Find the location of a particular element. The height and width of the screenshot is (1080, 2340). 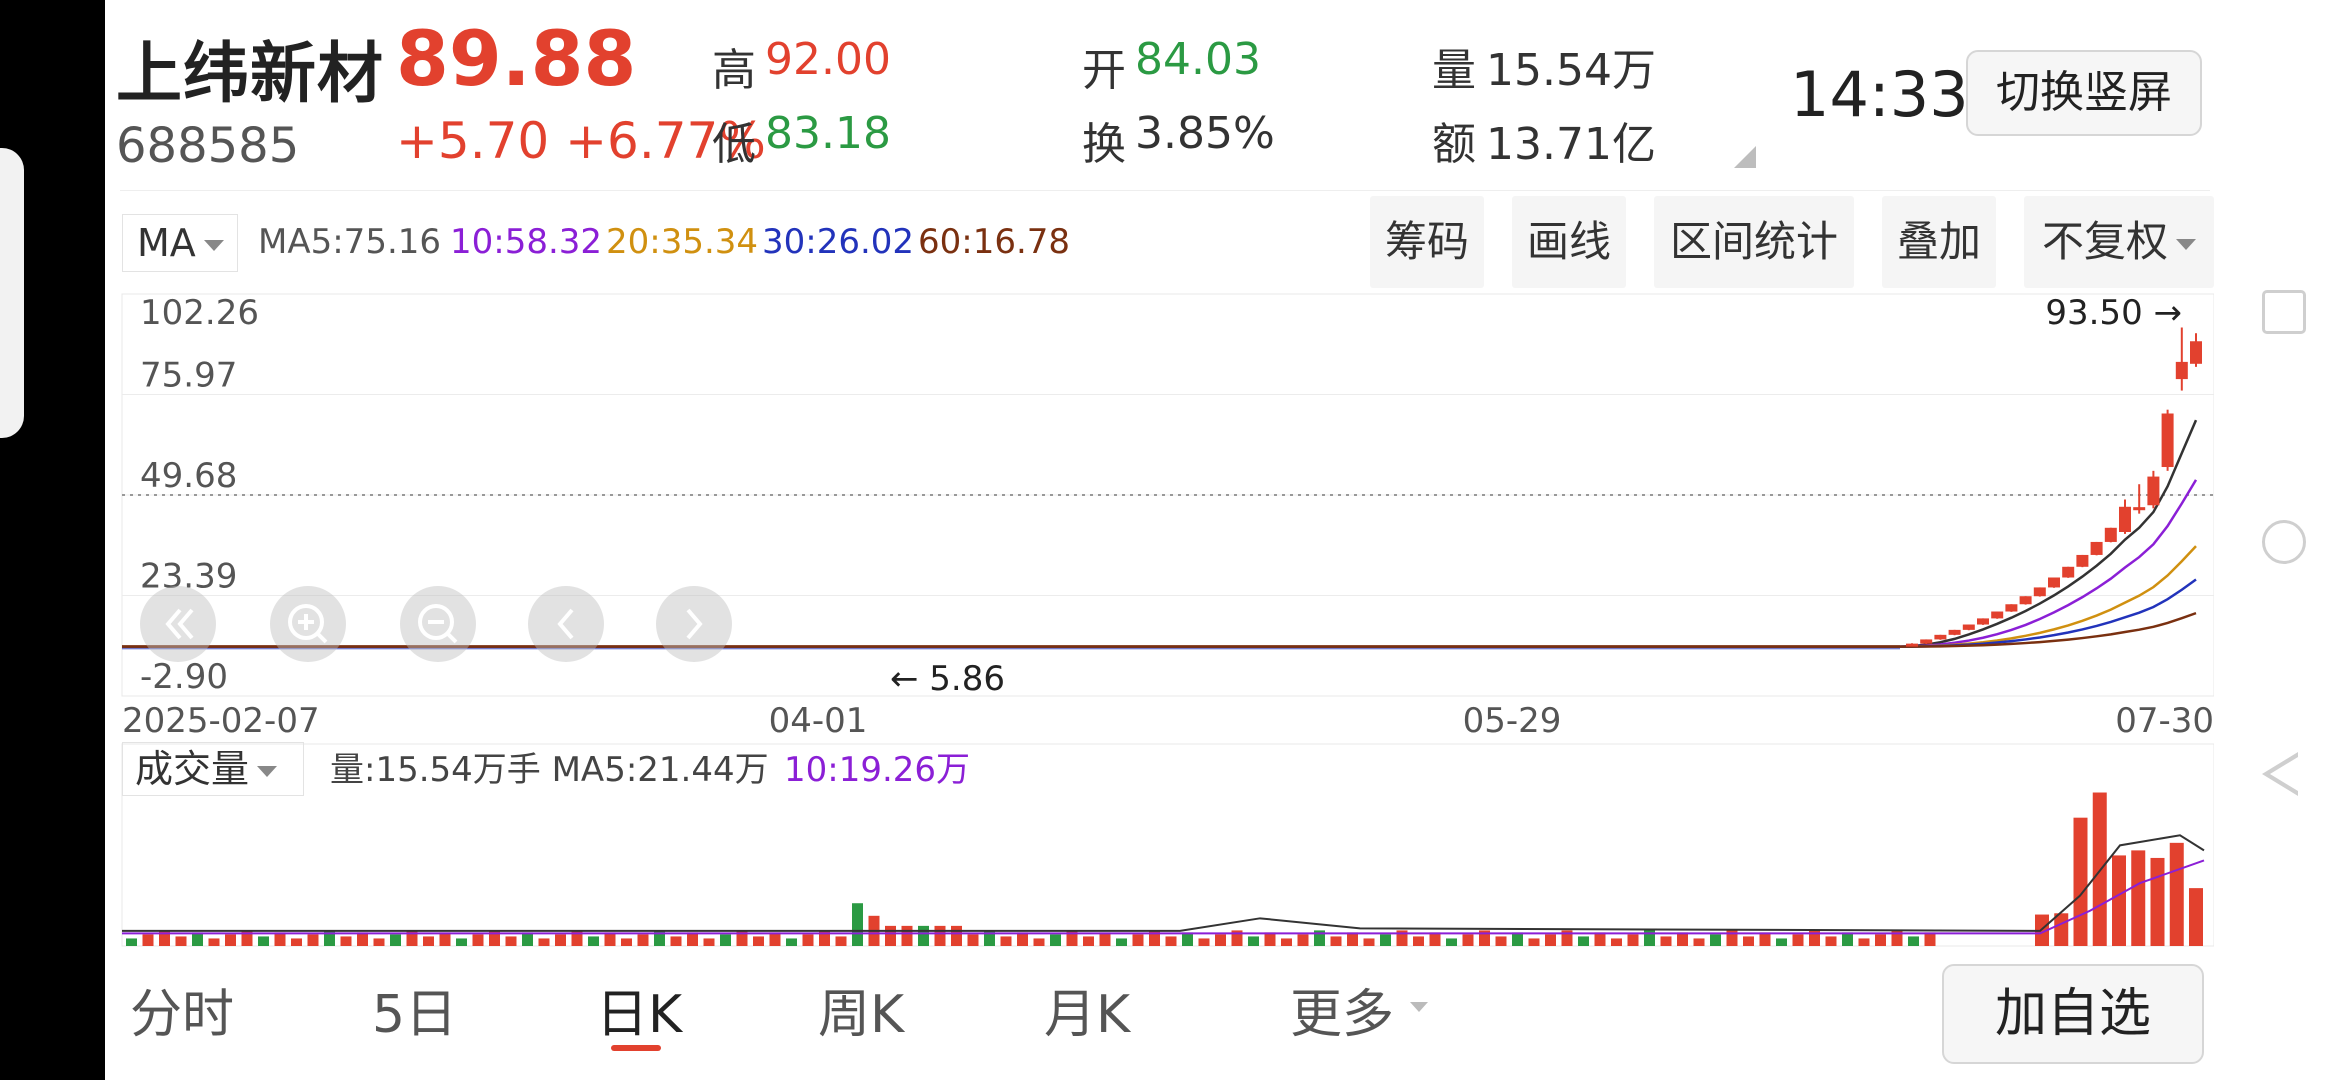

volume-ma5-line is located at coordinates (1163, 883).